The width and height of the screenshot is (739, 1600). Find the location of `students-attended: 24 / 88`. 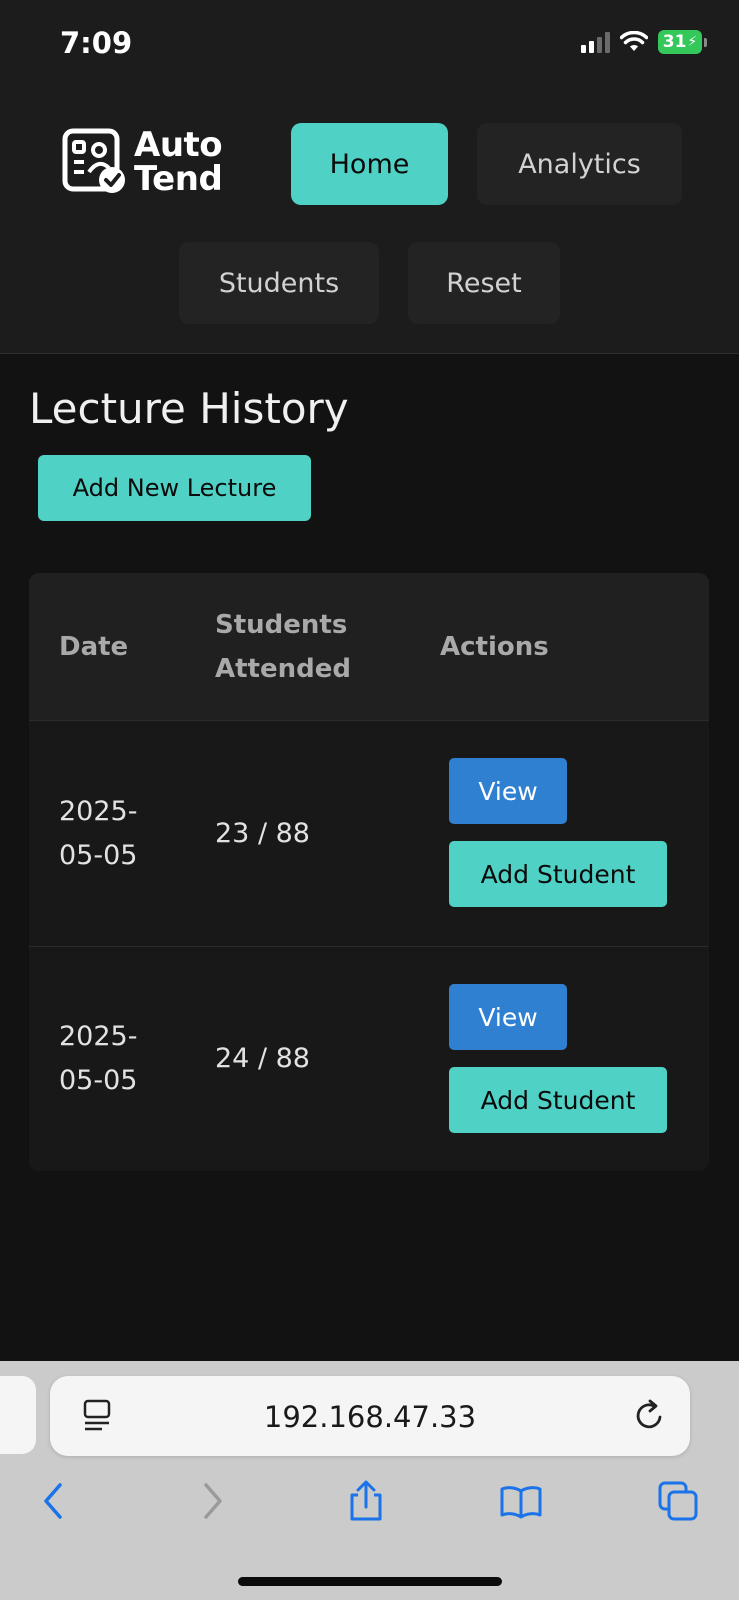

students-attended: 24 / 88 is located at coordinates (262, 1058).